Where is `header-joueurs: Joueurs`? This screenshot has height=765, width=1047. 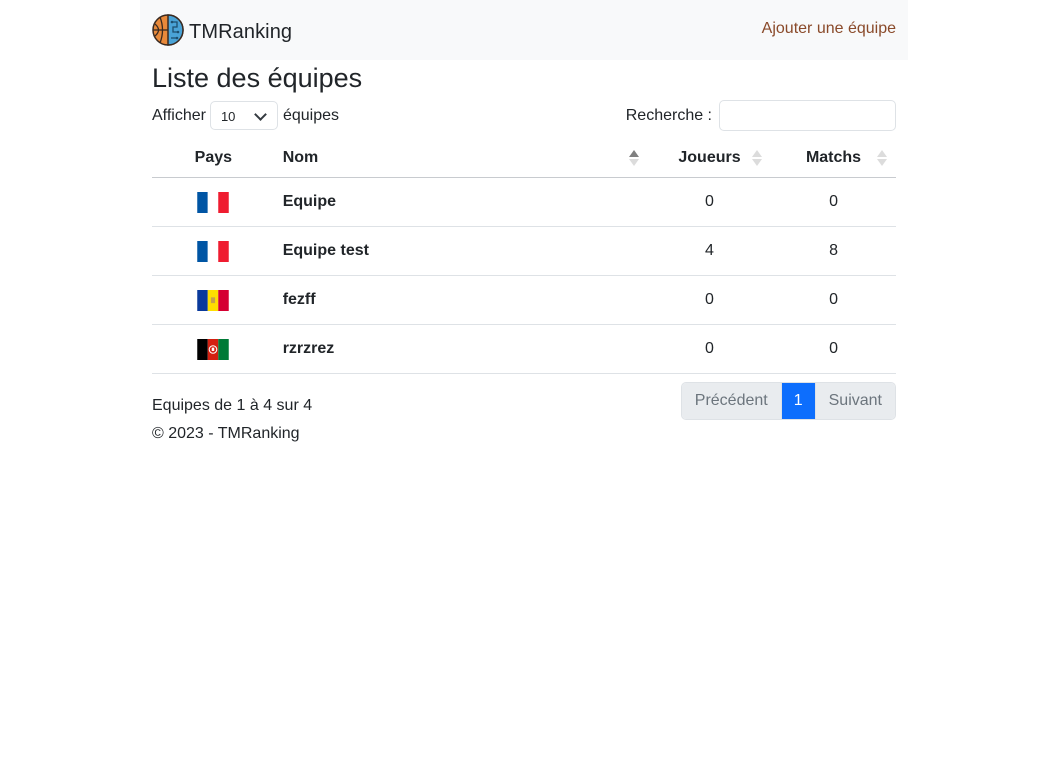
header-joueurs: Joueurs is located at coordinates (709, 158).